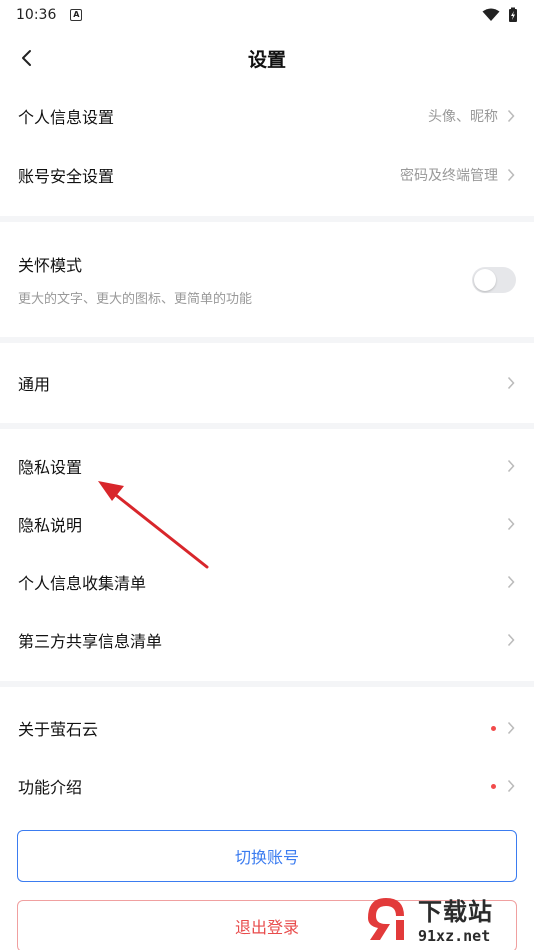  I want to click on watermark-texts: 下载站 91xz.net, so click(455, 918).